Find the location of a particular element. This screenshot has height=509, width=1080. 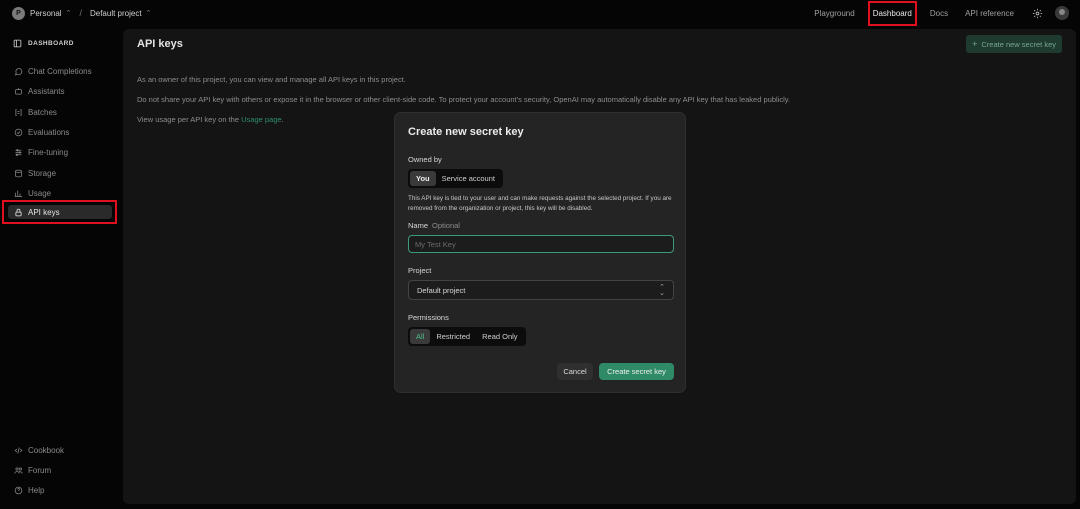

project-name: Default project is located at coordinates (116, 13).